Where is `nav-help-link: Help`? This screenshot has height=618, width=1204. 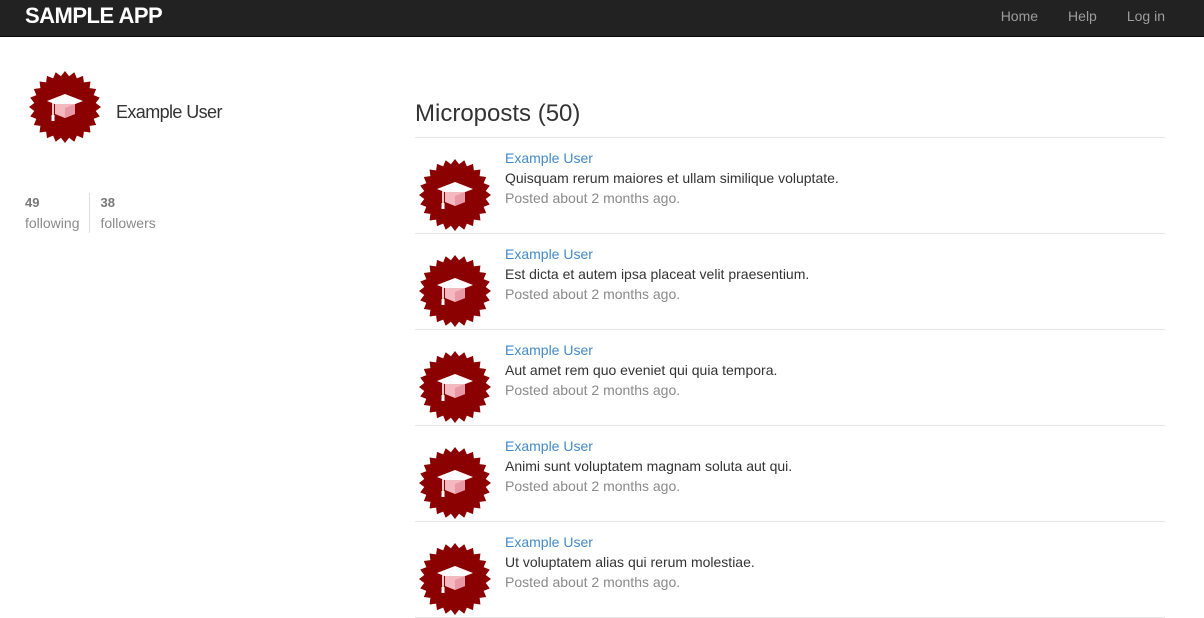
nav-help-link: Help is located at coordinates (1082, 16).